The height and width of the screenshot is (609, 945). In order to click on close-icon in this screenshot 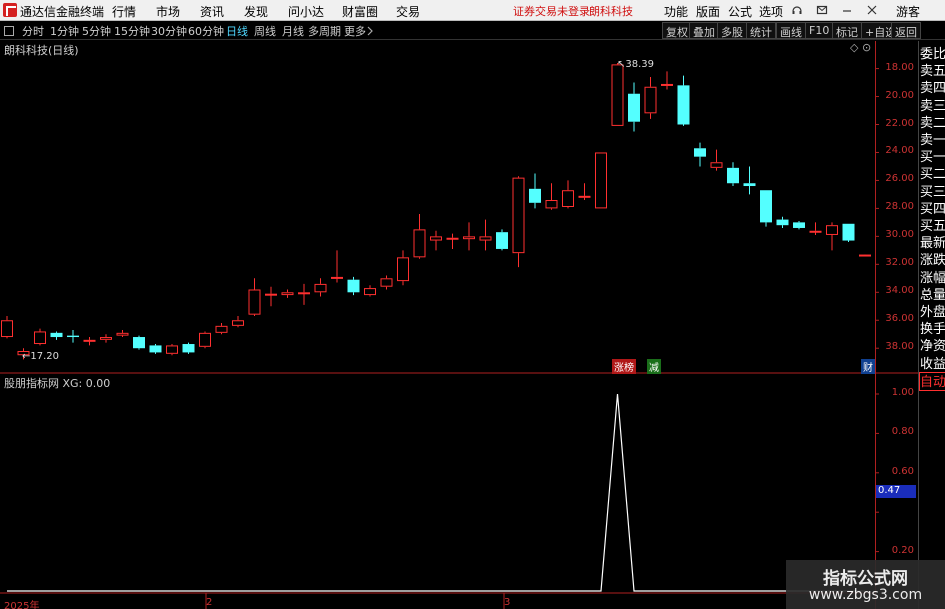, I will do `click(872, 10)`.